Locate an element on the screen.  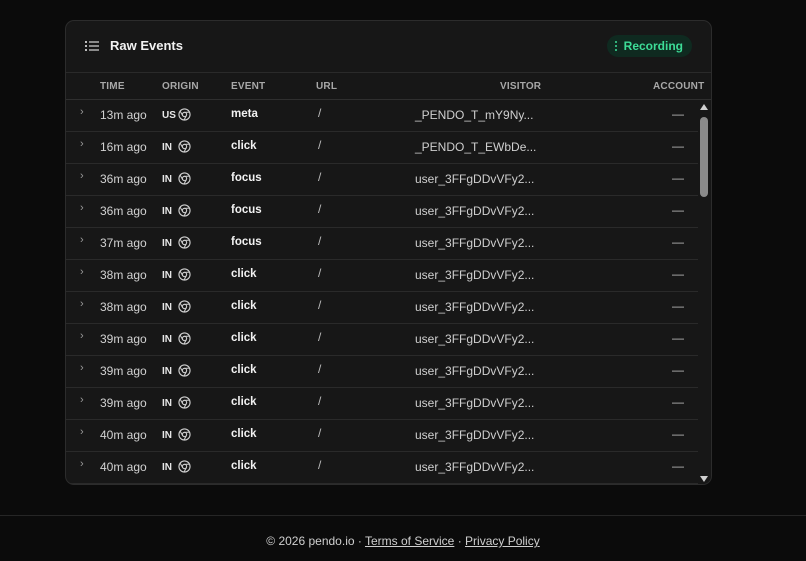
list-icon is located at coordinates (92, 46).